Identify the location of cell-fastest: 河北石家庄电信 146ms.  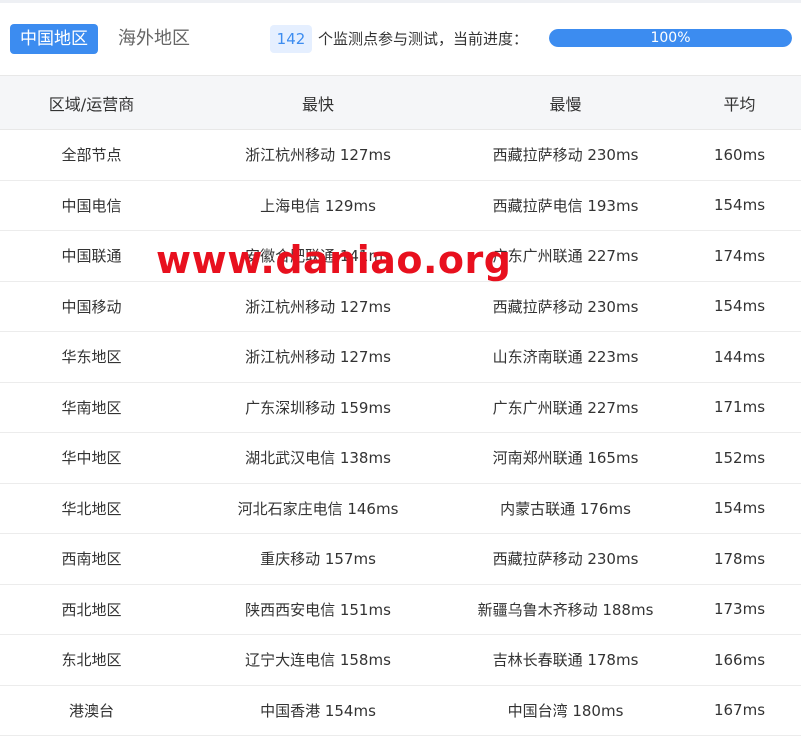
(318, 508).